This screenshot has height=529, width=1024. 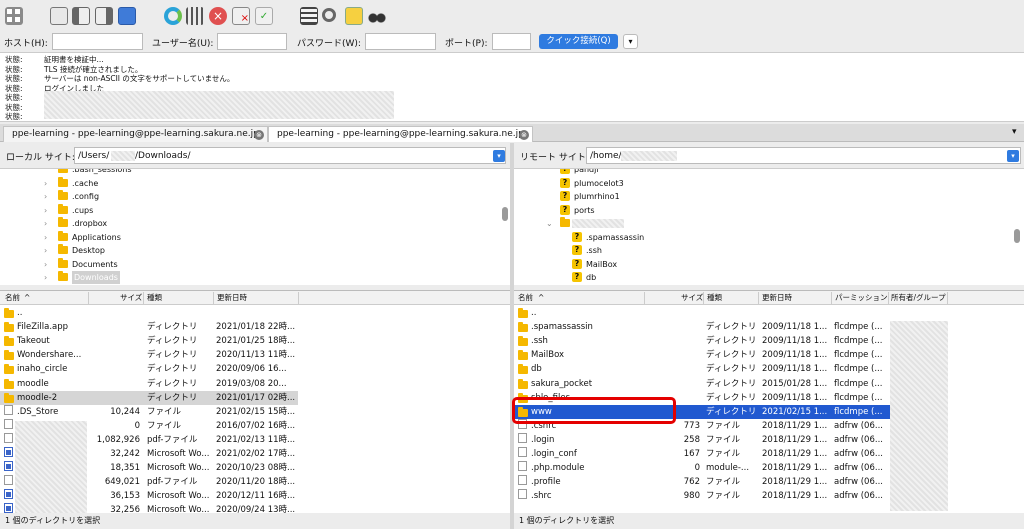 I want to click on tree-toggle-local-icon, so click(x=81, y=16).